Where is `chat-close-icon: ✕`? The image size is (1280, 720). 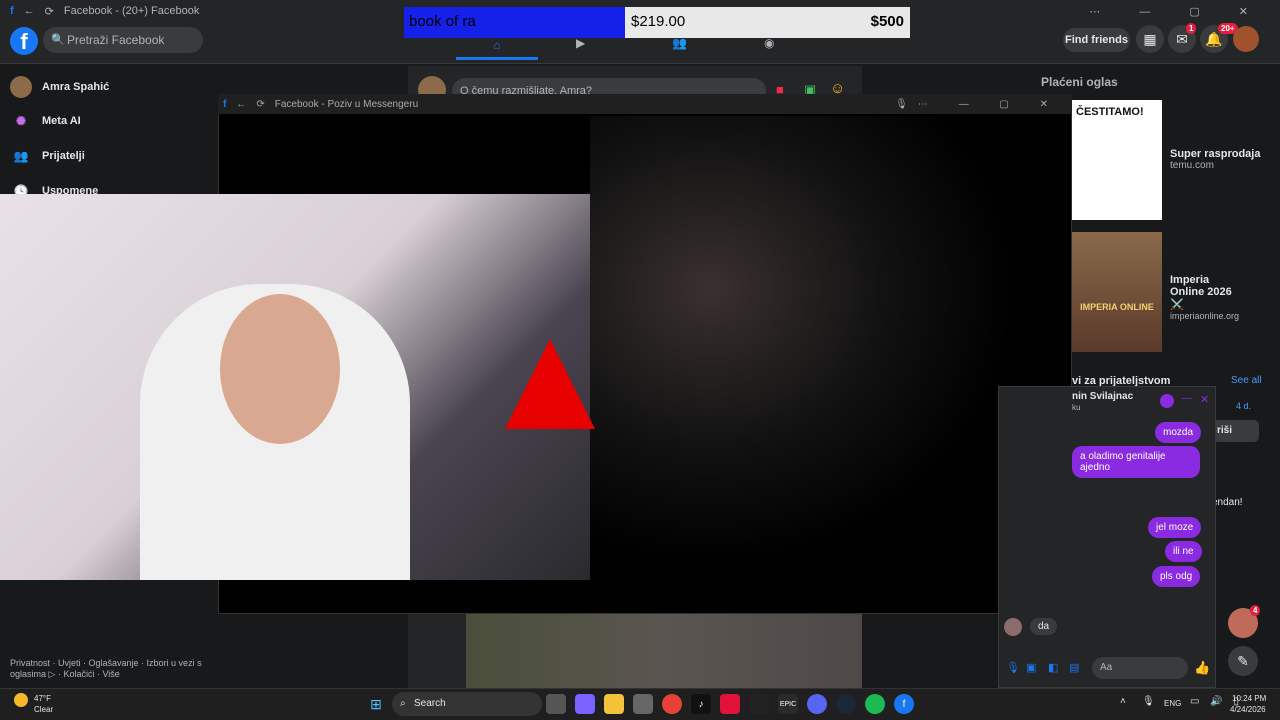
chat-close-icon: ✕ is located at coordinates (1204, 399).